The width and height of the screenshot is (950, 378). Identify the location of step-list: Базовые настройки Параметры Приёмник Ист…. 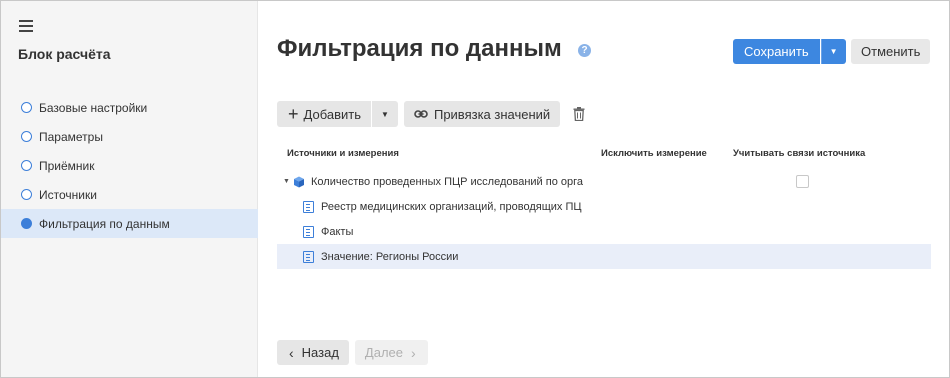
(129, 165).